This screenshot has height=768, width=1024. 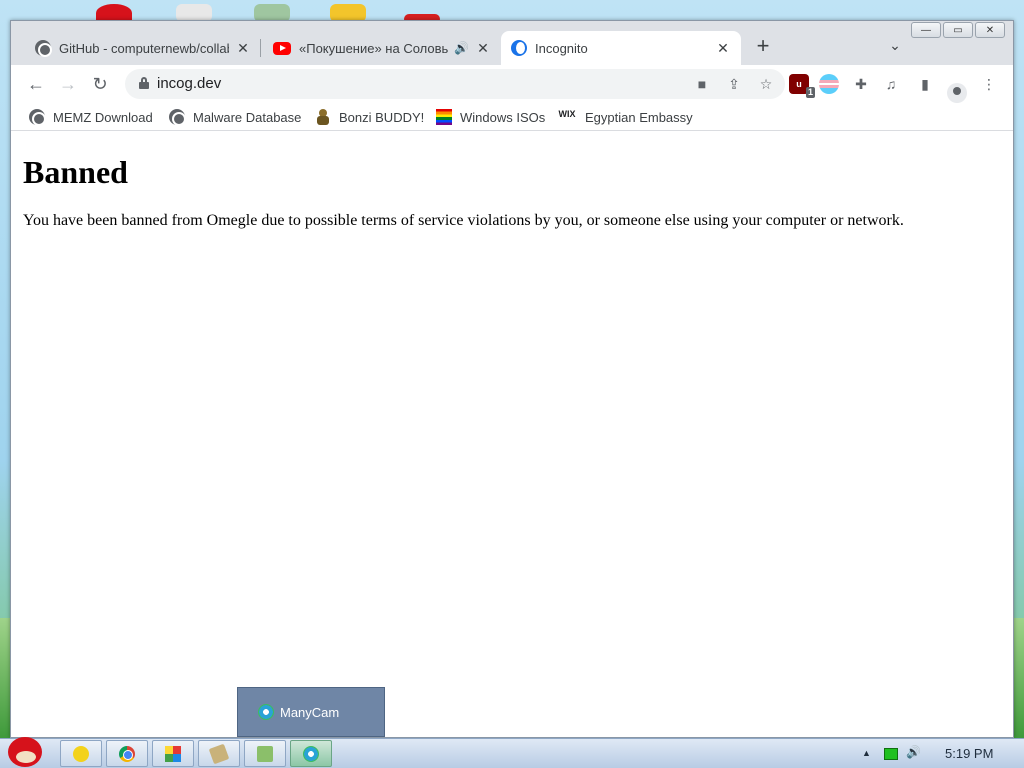 I want to click on taskbar-item-tools, so click(x=219, y=753).